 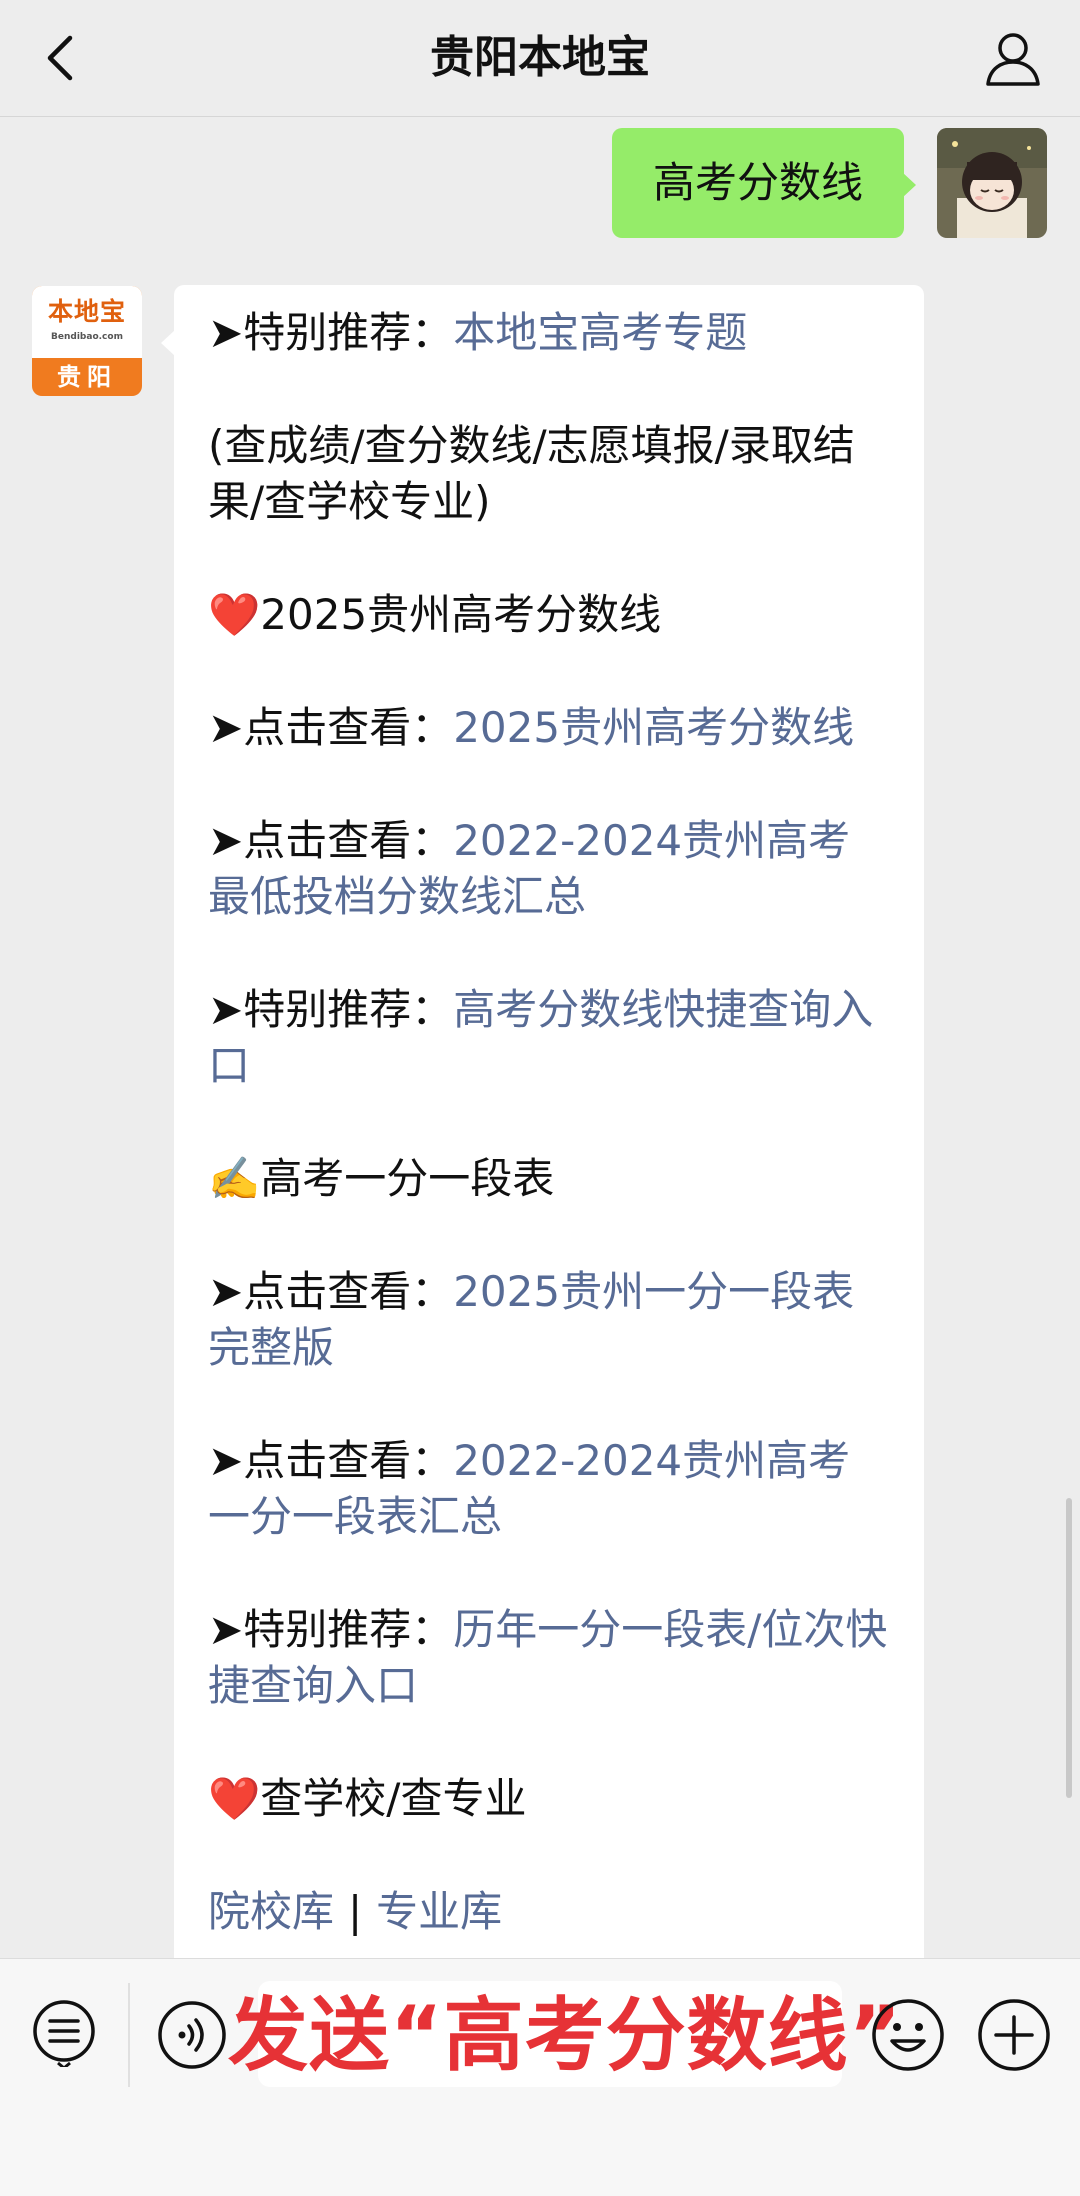 What do you see at coordinates (234, 1178) in the screenshot?
I see `writing-hand-icon: ✍️` at bounding box center [234, 1178].